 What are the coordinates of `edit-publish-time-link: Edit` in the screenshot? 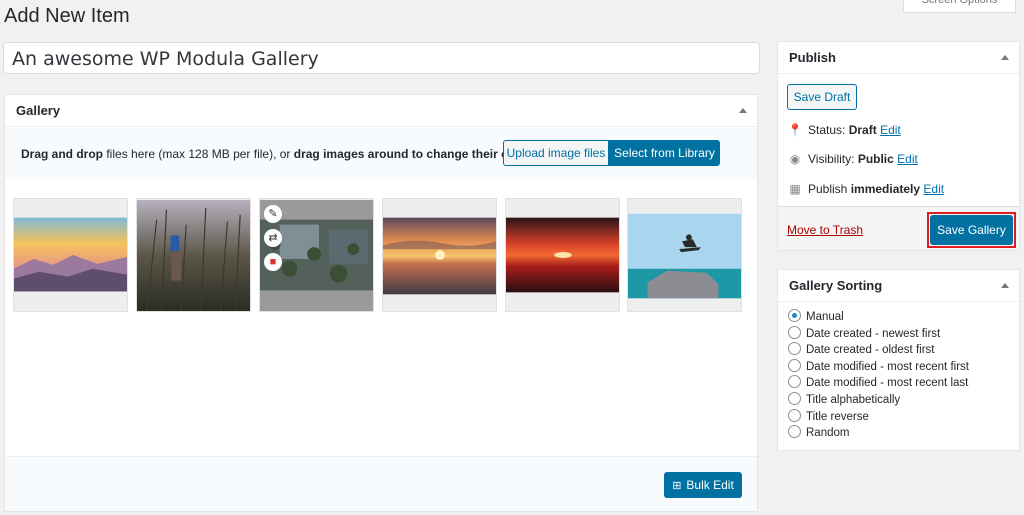 It's located at (933, 189).